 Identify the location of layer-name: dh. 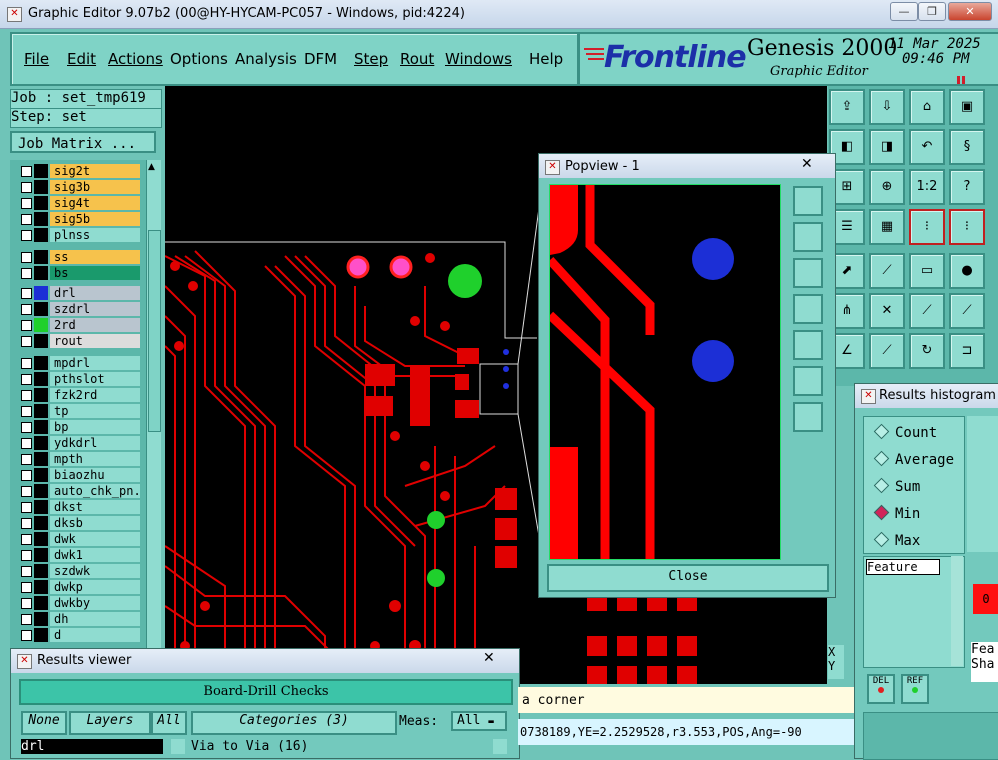
(95, 619).